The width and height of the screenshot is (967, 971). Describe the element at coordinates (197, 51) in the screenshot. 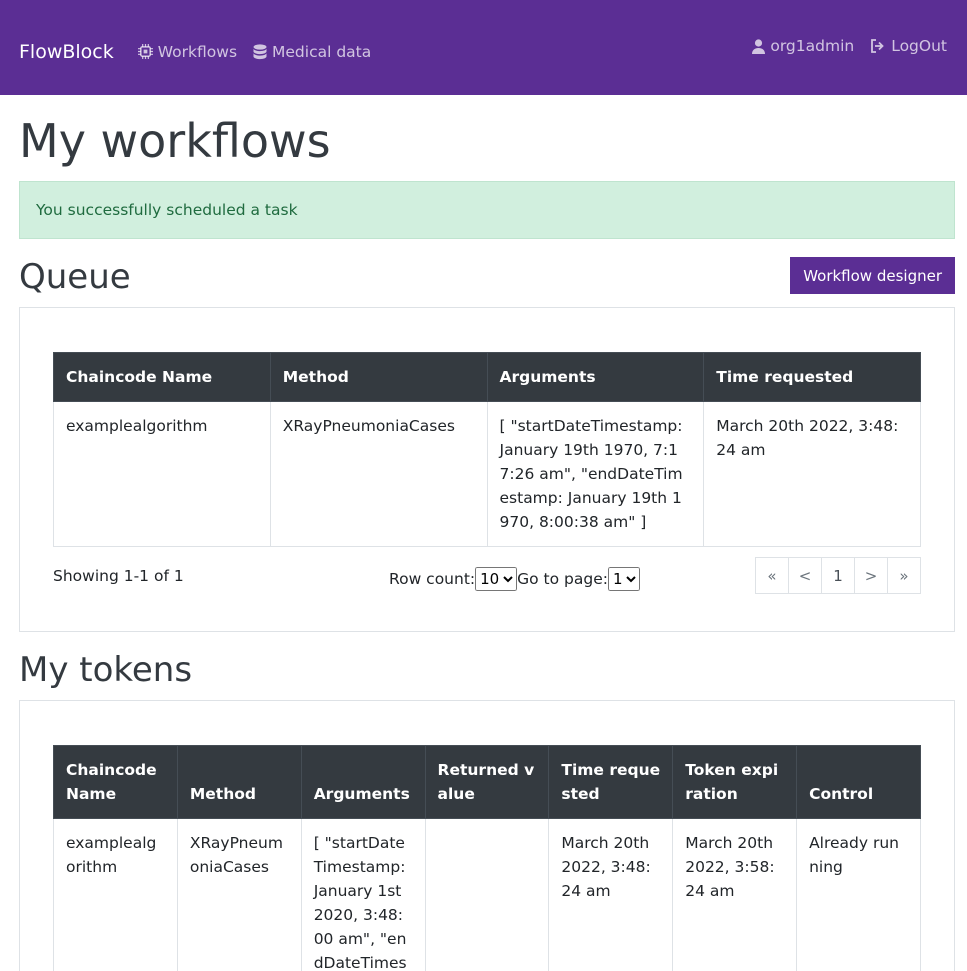

I see `nav-workflows-label: Workflows` at that location.